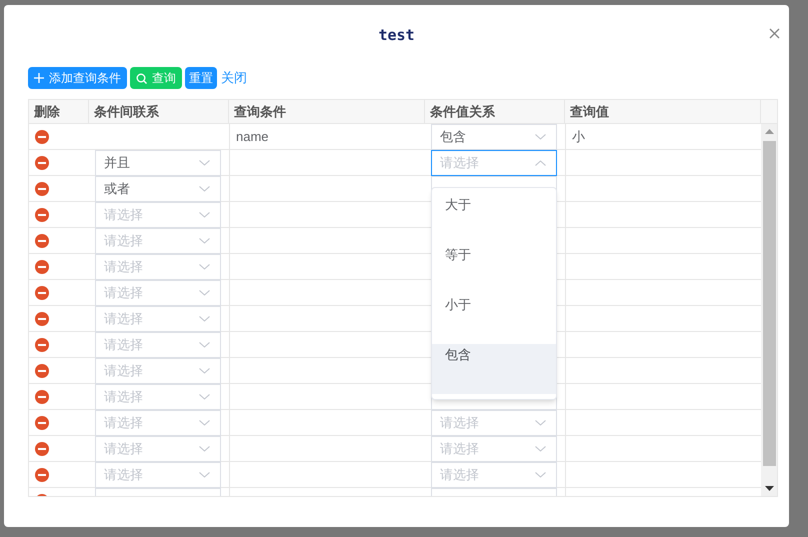 This screenshot has width=808, height=537. Describe the element at coordinates (47, 111) in the screenshot. I see `column-header: 删除` at that location.